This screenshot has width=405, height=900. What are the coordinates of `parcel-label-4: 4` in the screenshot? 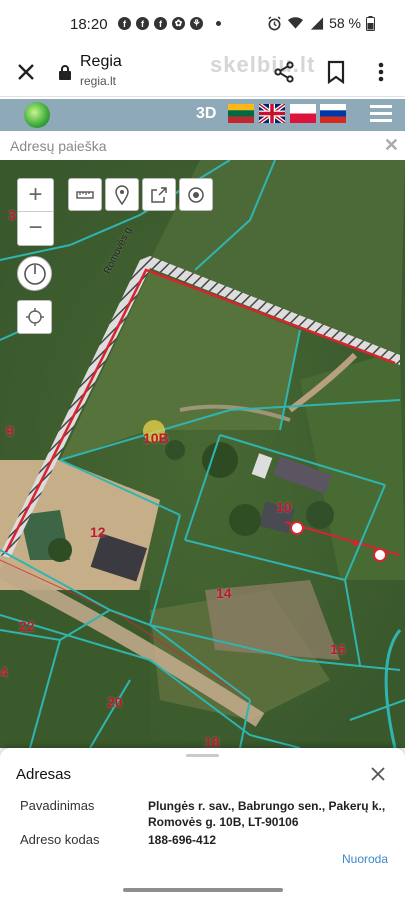 It's located at (4, 672).